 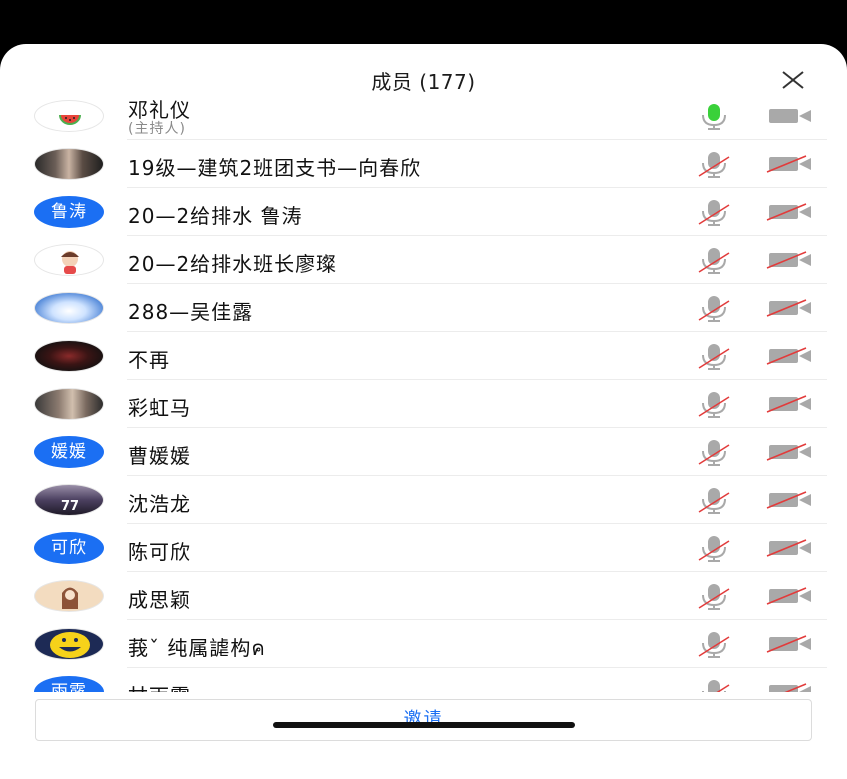 I want to click on watermelon-avatar, so click(x=69, y=116).